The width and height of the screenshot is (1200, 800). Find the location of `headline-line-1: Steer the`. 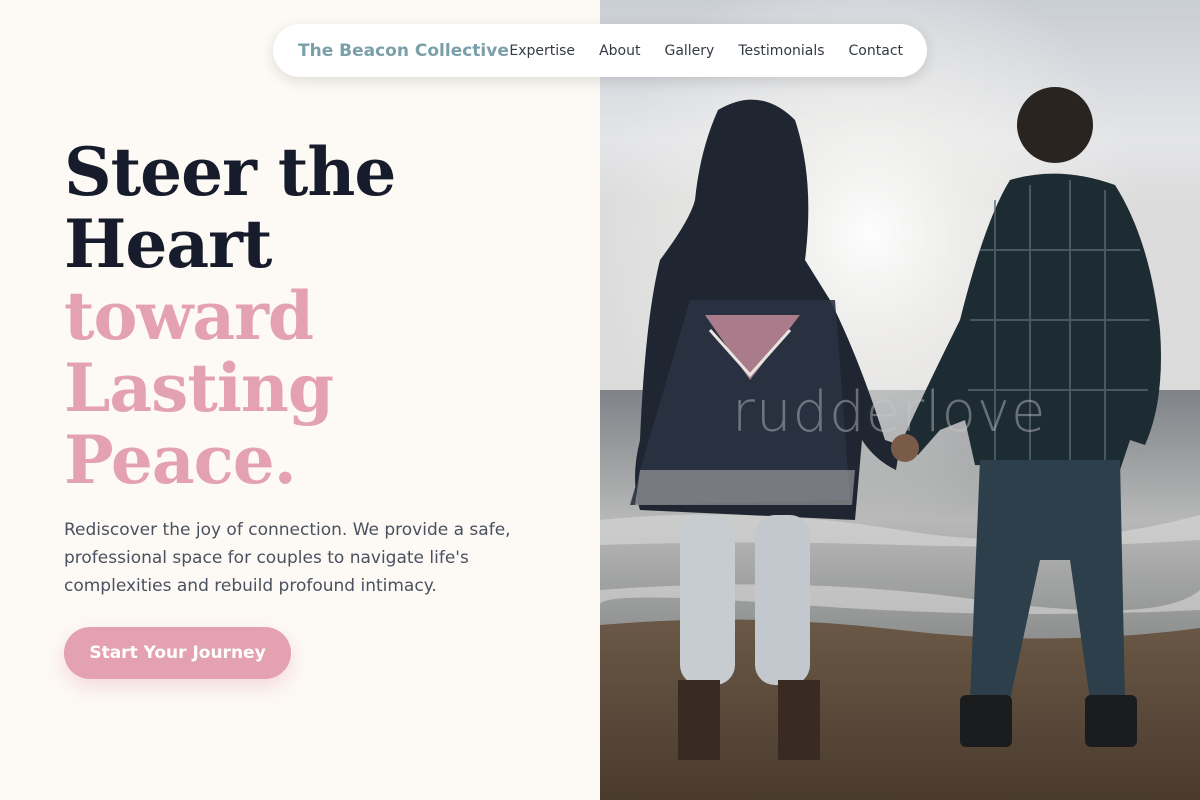

headline-line-1: Steer the is located at coordinates (230, 172).